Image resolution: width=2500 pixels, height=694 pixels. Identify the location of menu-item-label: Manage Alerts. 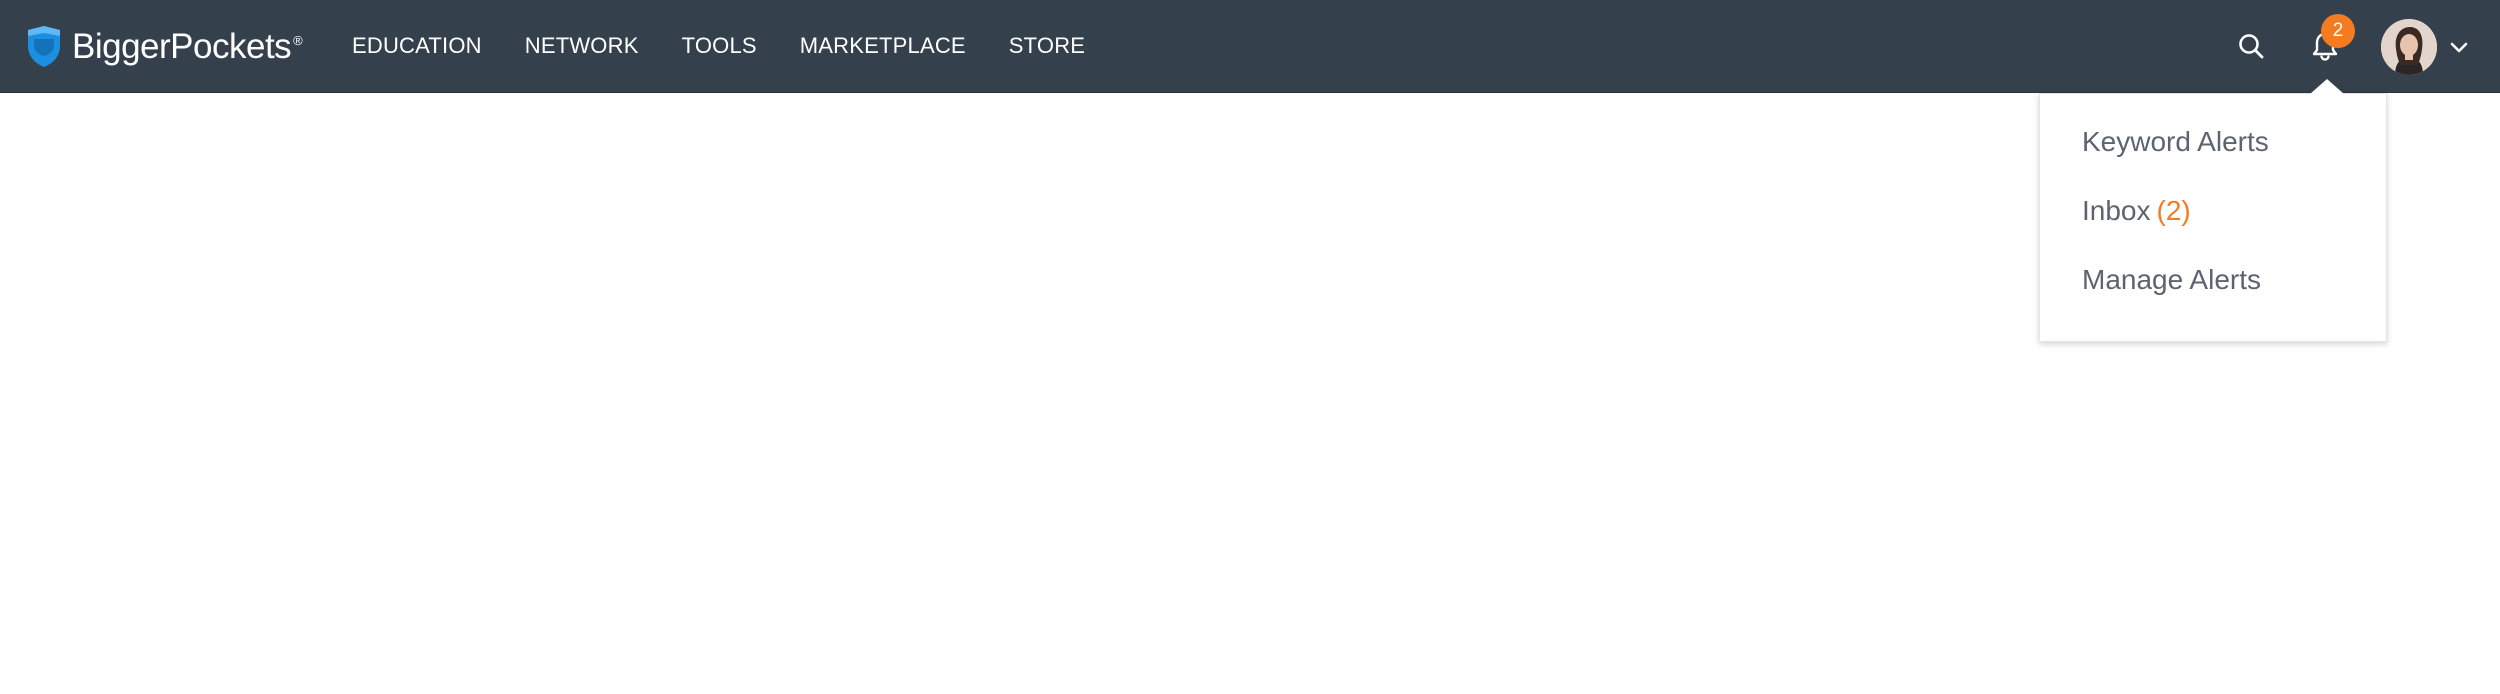
(2171, 279).